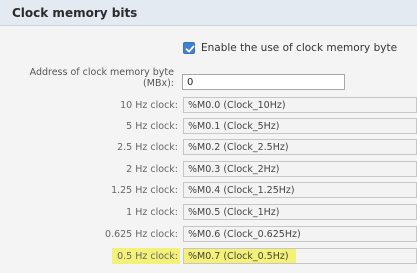  Describe the element at coordinates (300, 147) in the screenshot. I see `clock-field-2-5hz: %M0.2 (Clock_2.5Hz)` at that location.